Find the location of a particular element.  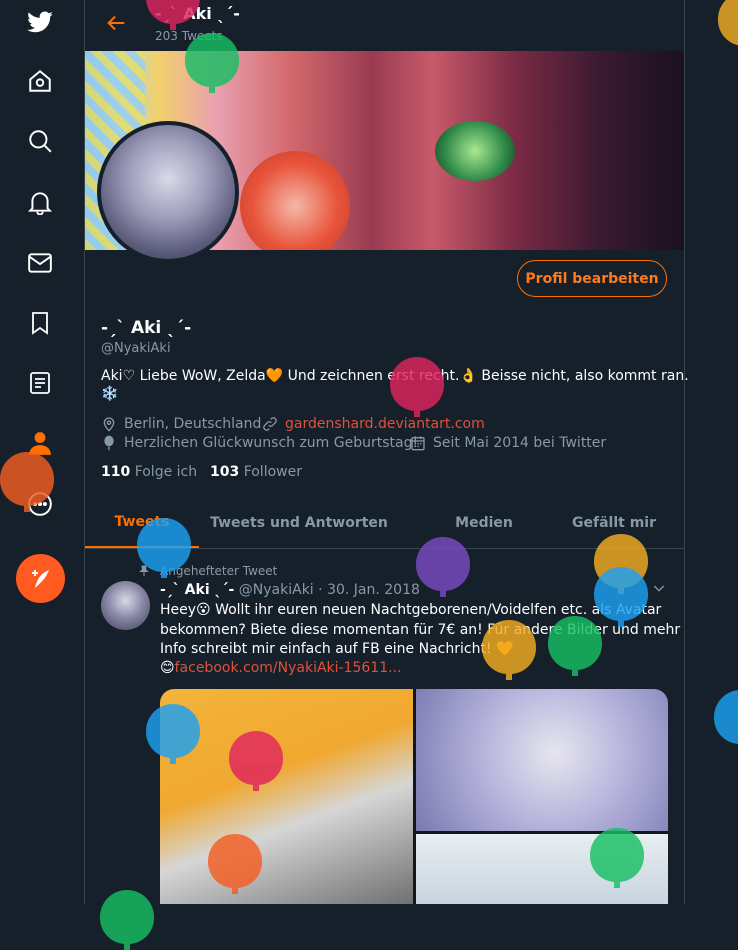

tweet-author-line: -ˏˋ Aki ˎˊ- @NyakiAki · 30. Jan. 2018 is located at coordinates (290, 590).